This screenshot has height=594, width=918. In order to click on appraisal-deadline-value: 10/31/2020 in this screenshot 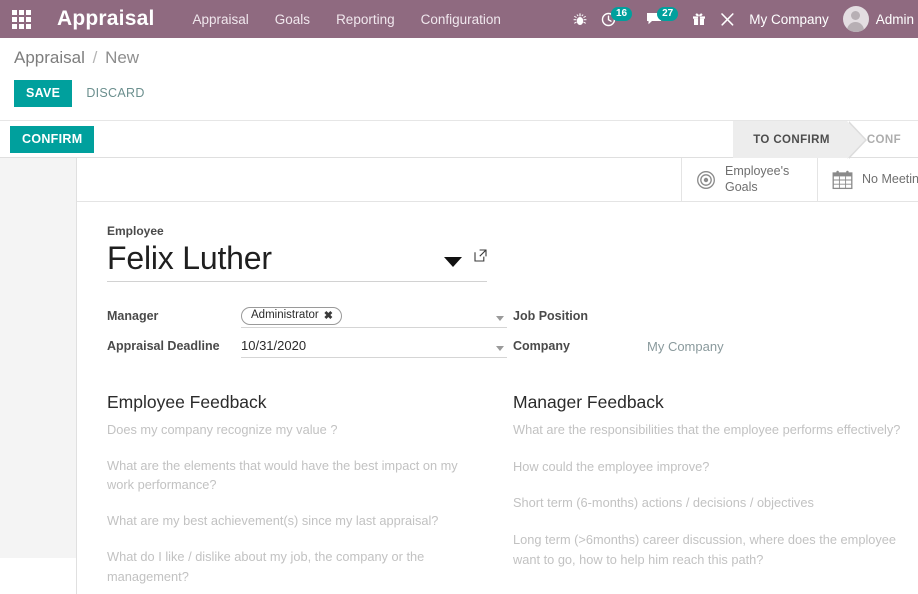, I will do `click(273, 345)`.